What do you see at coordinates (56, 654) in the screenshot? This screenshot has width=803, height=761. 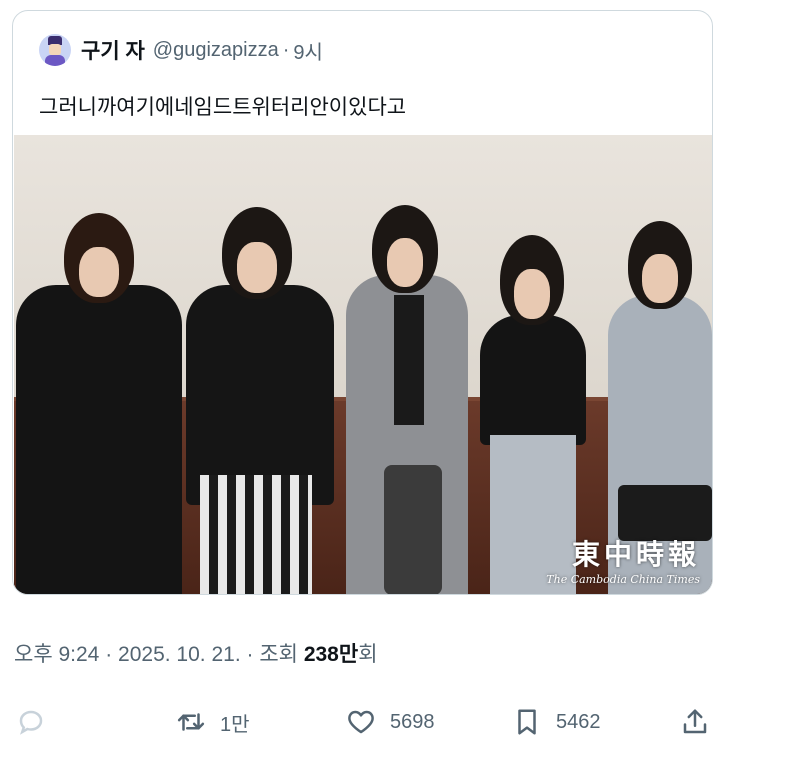 I see `tweet-time: 오후 9:24` at bounding box center [56, 654].